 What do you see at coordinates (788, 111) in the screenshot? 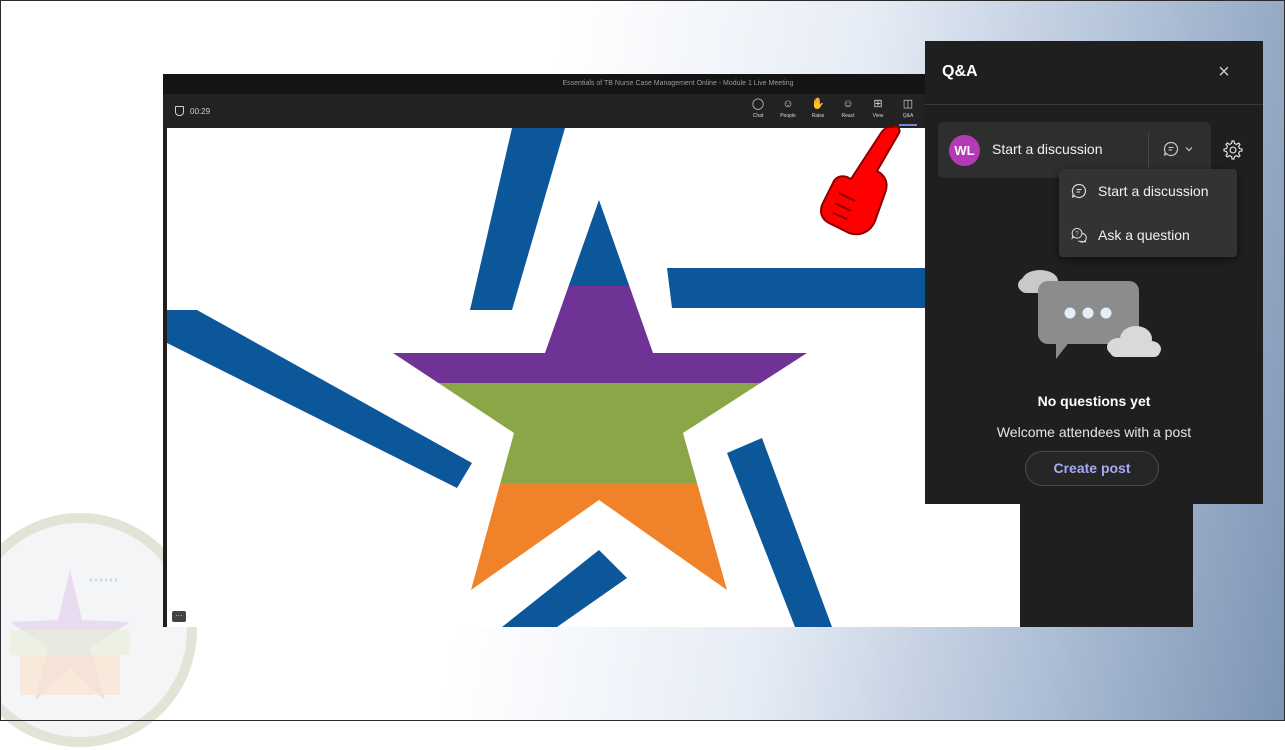
I see `toolbar-people-button: ☺ People` at bounding box center [788, 111].